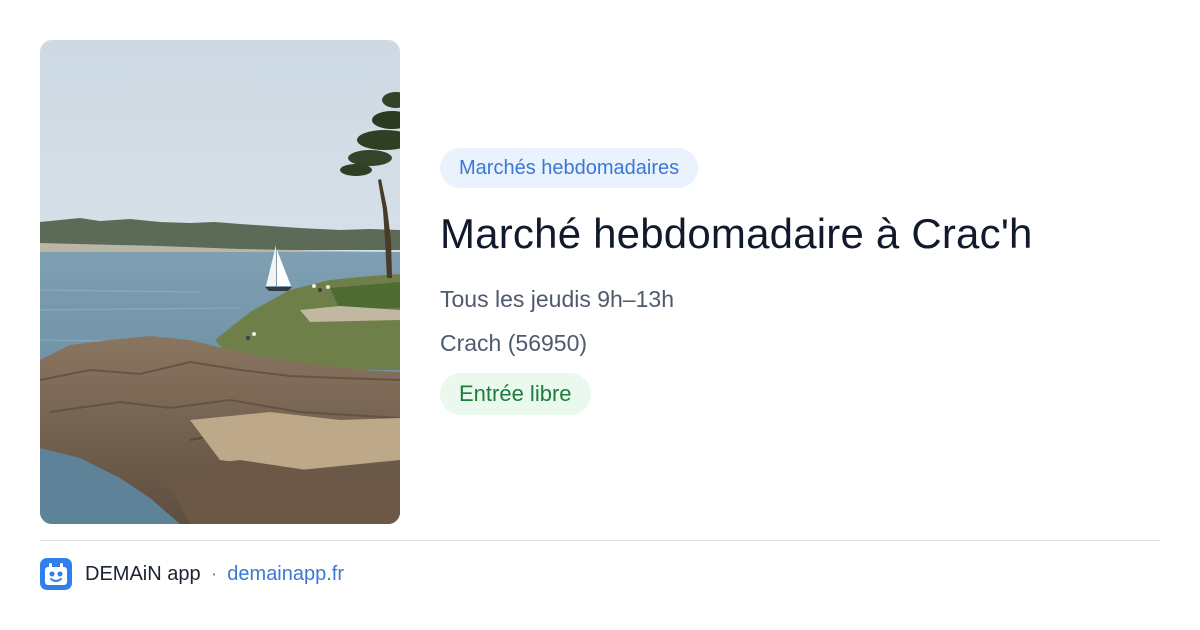 This screenshot has width=1200, height=630. I want to click on footer: DEMAiN app · demainapp.fr, so click(192, 574).